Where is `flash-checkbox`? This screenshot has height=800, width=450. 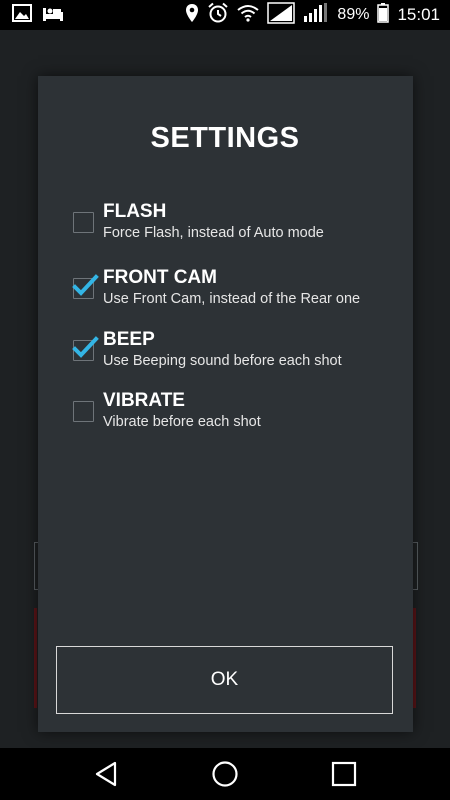 flash-checkbox is located at coordinates (83, 222).